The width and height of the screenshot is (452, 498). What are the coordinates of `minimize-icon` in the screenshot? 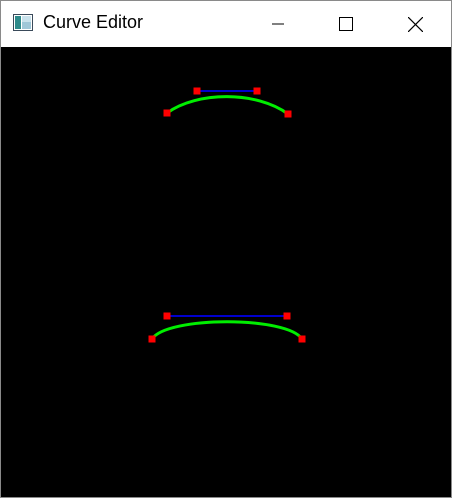 It's located at (278, 24).